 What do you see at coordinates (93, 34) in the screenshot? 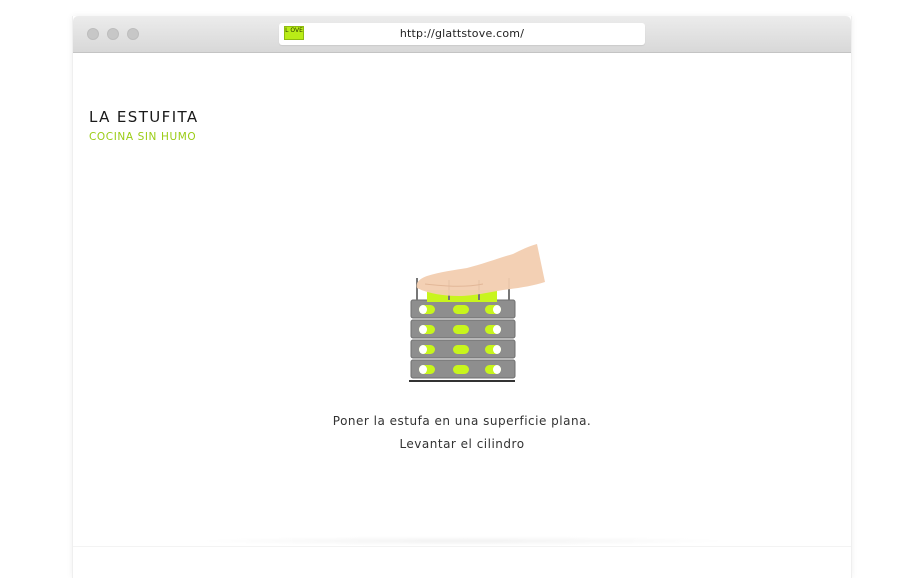
I see `close-window-button` at bounding box center [93, 34].